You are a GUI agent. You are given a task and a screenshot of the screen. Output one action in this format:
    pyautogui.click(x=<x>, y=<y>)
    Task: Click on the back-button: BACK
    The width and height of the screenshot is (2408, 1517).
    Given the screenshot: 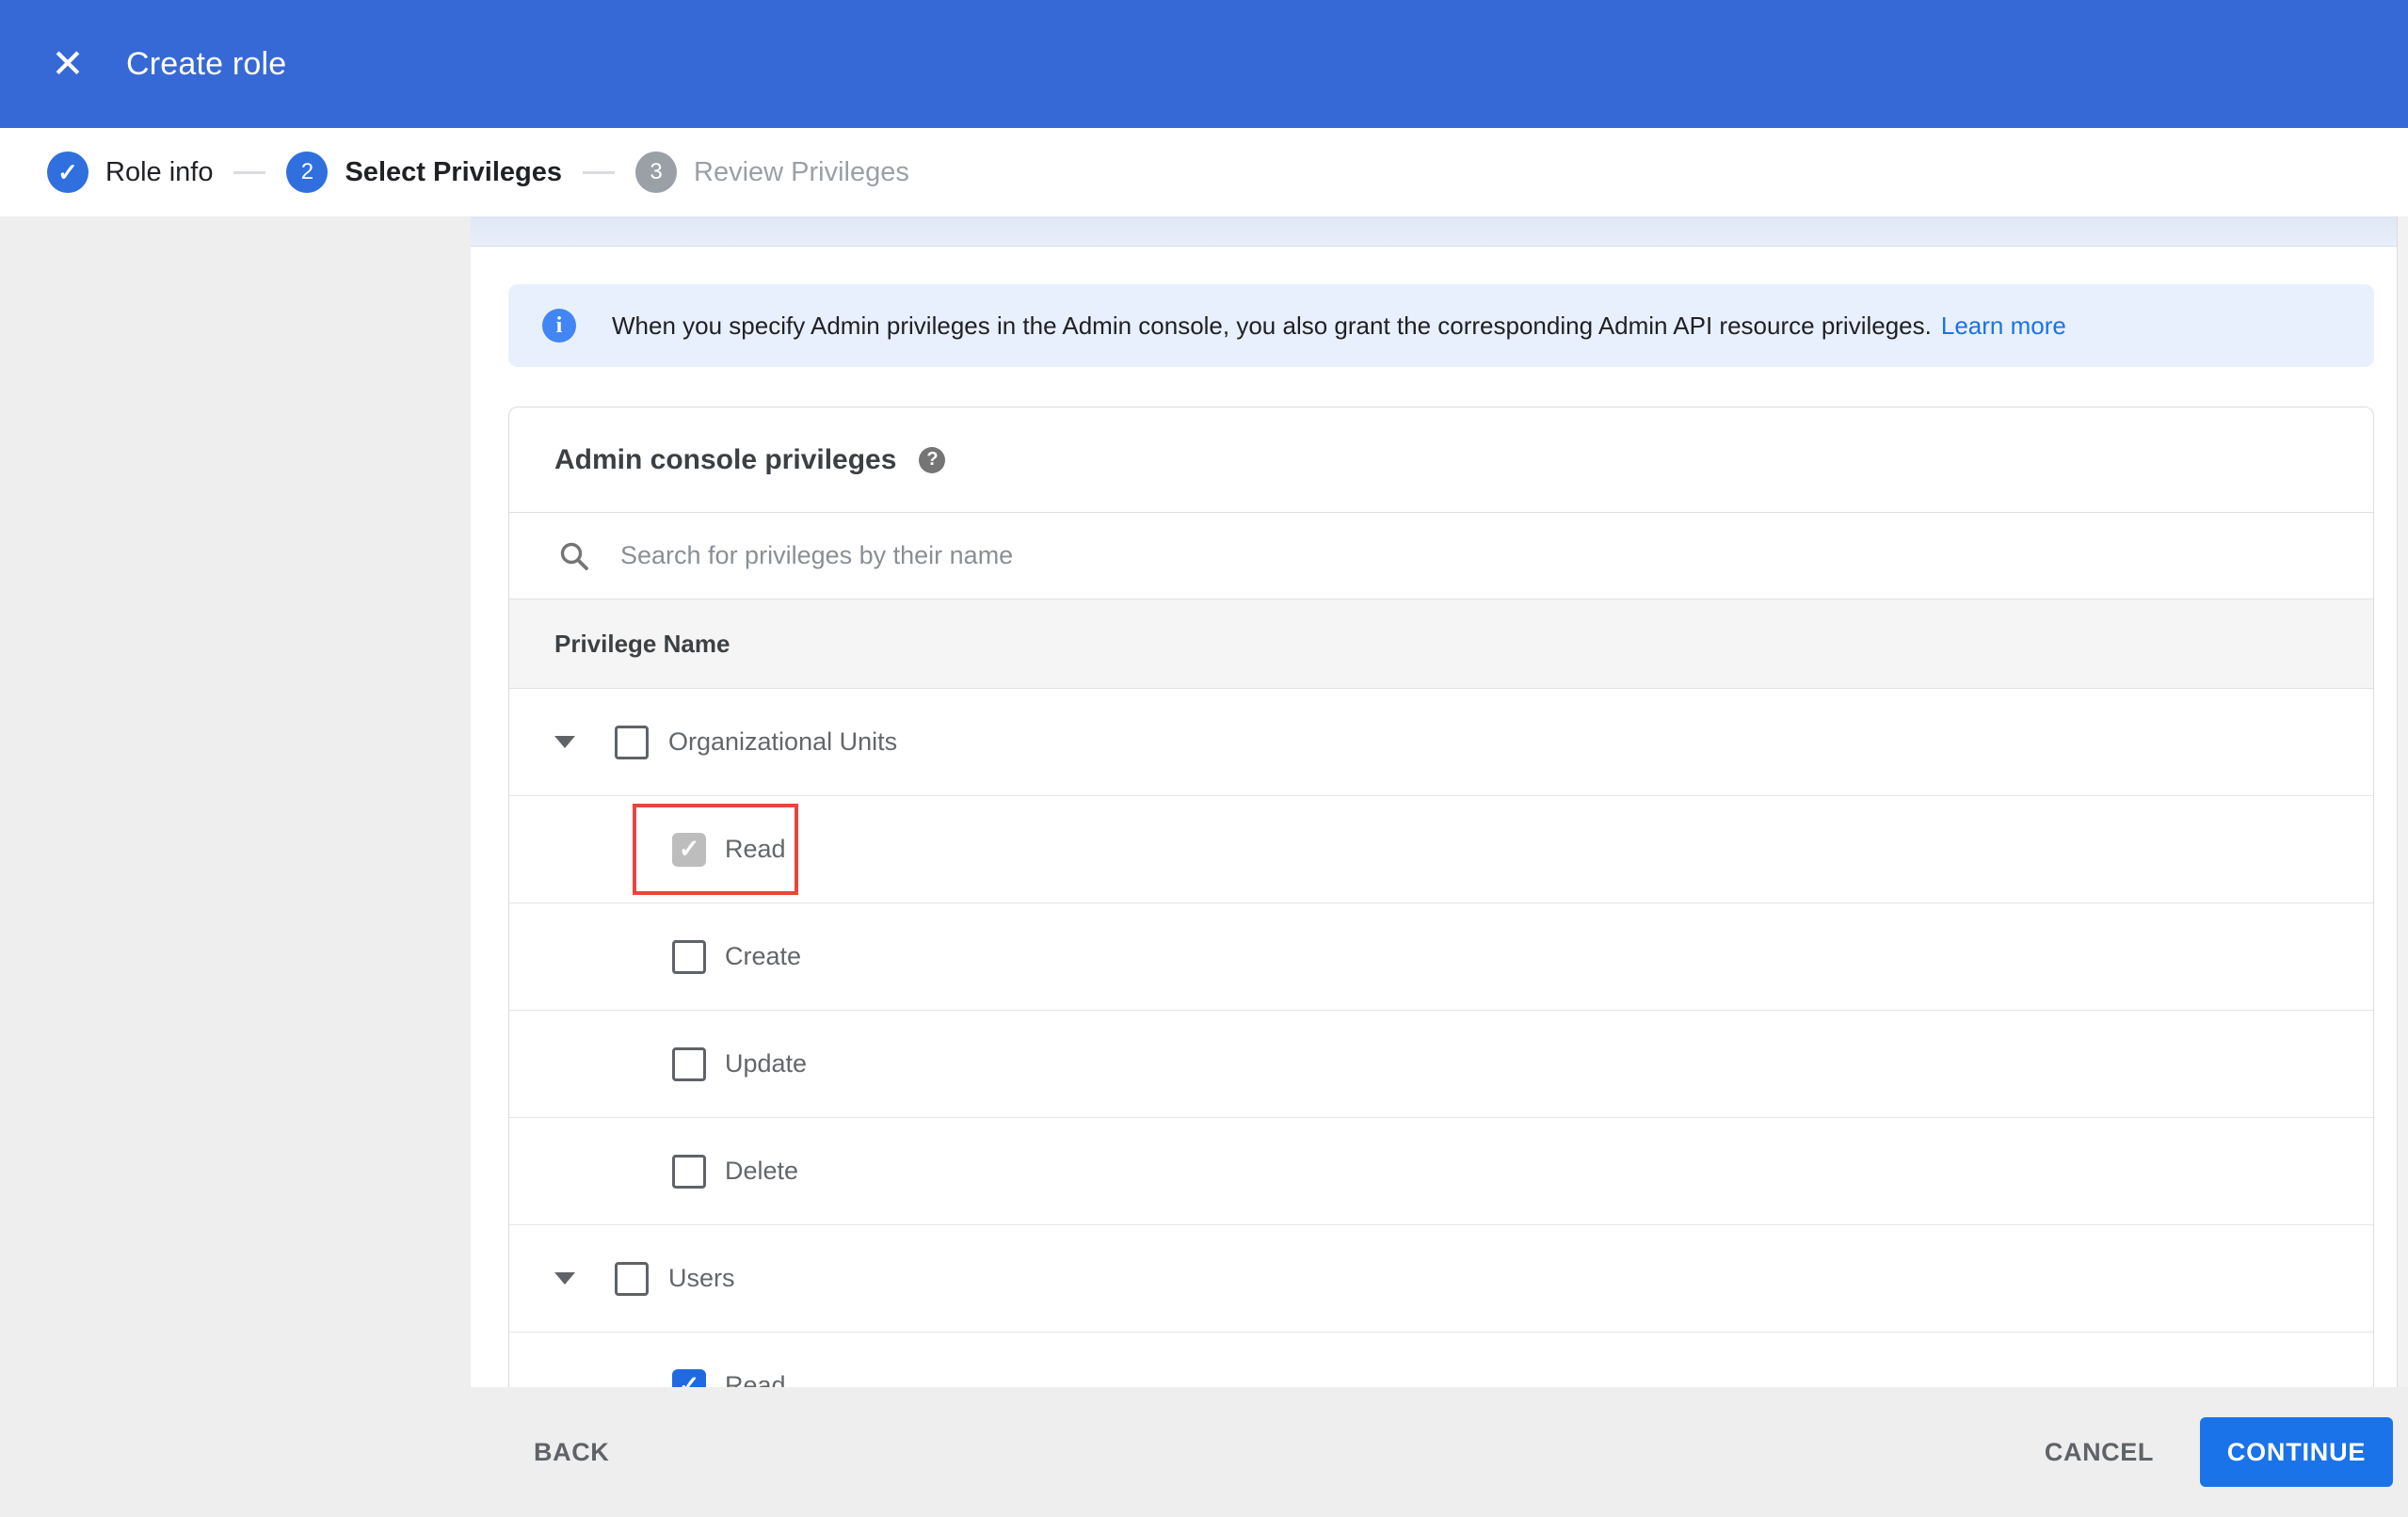 What is the action you would take?
    pyautogui.click(x=571, y=1452)
    